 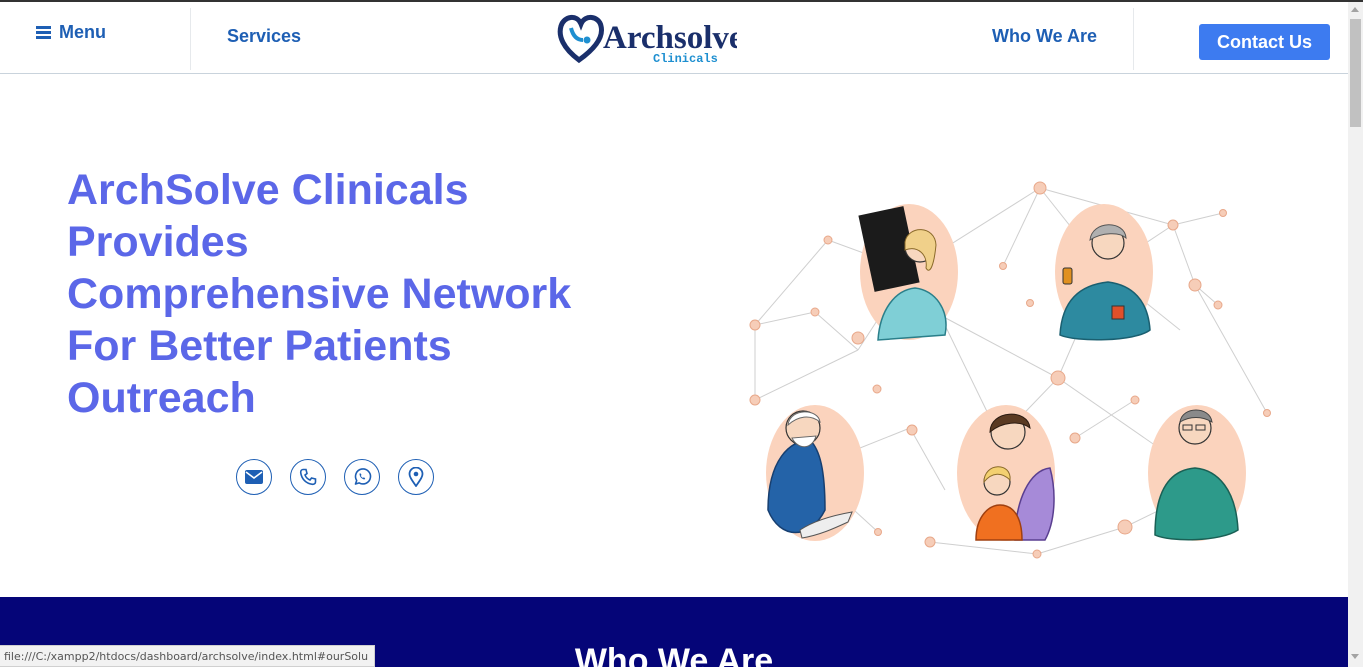 I want to click on hero-title-line: Comprehensive Network, so click(x=319, y=294).